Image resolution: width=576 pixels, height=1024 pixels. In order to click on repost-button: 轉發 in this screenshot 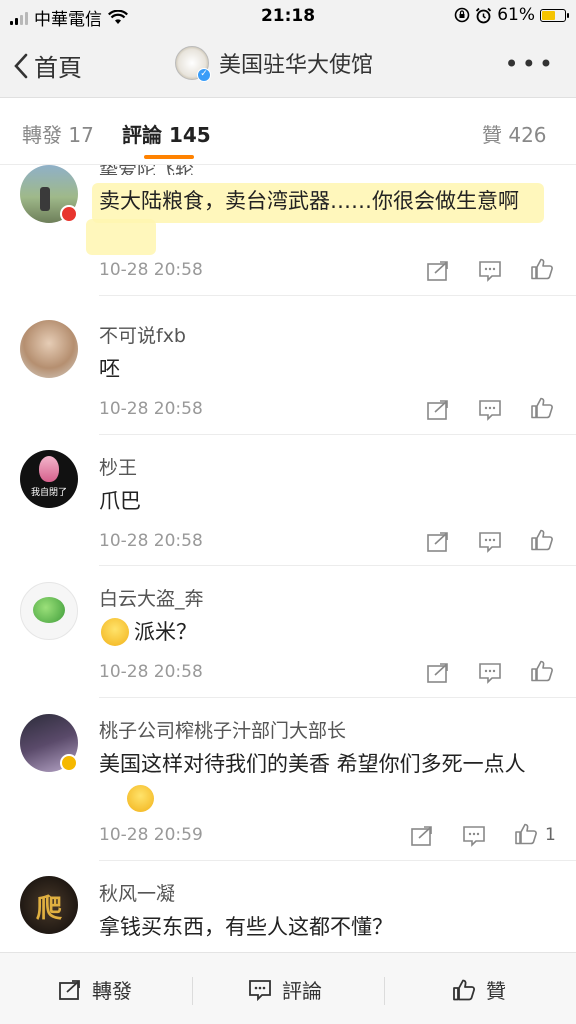, I will do `click(95, 989)`.